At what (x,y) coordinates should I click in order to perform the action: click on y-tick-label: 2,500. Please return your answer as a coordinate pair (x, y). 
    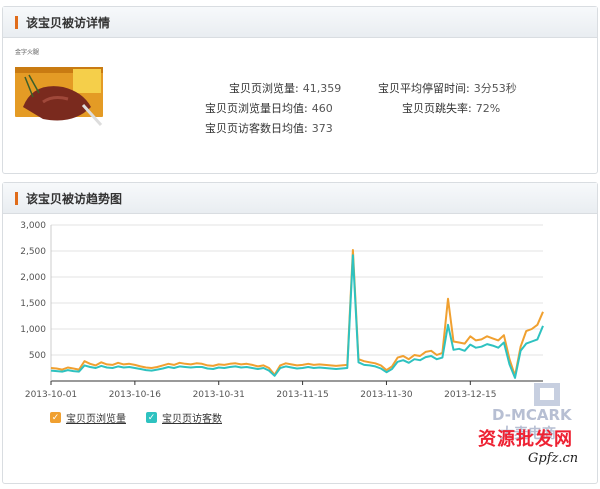
    Looking at the image, I should click on (33, 252).